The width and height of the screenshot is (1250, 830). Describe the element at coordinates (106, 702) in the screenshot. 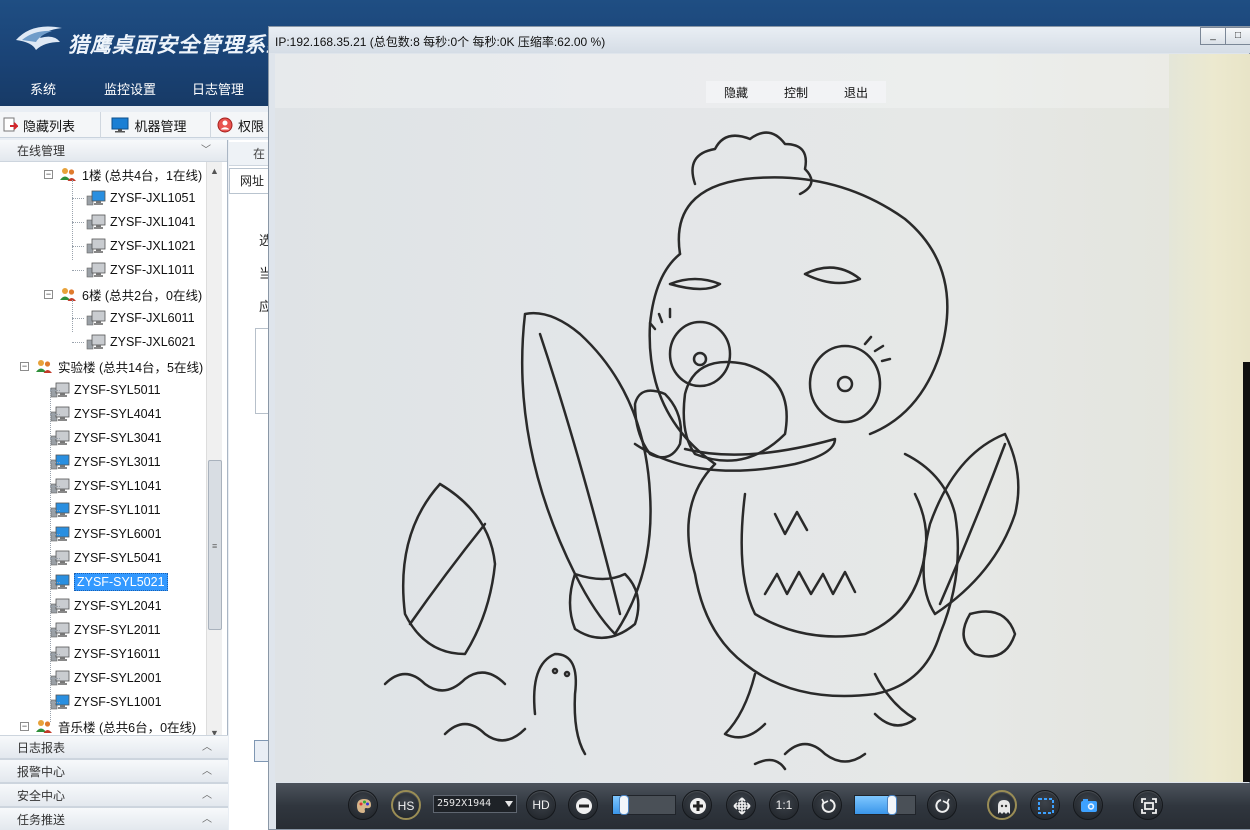

I see `tree-machine-node: ZYSF-SYL1001` at that location.